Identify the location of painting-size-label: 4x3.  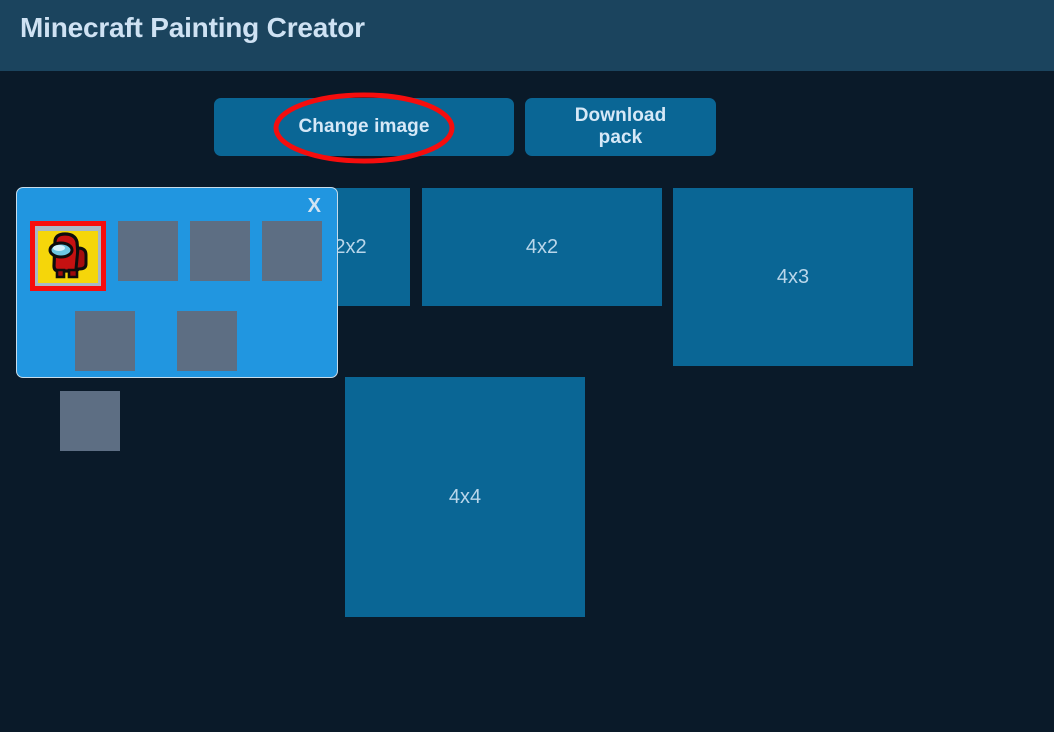
(793, 276).